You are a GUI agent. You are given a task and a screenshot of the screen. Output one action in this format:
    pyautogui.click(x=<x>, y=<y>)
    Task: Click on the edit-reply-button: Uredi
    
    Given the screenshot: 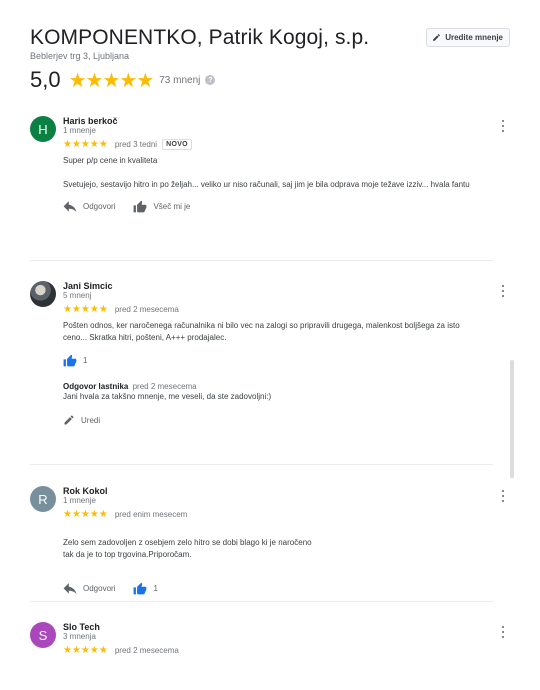 What is the action you would take?
    pyautogui.click(x=81, y=420)
    